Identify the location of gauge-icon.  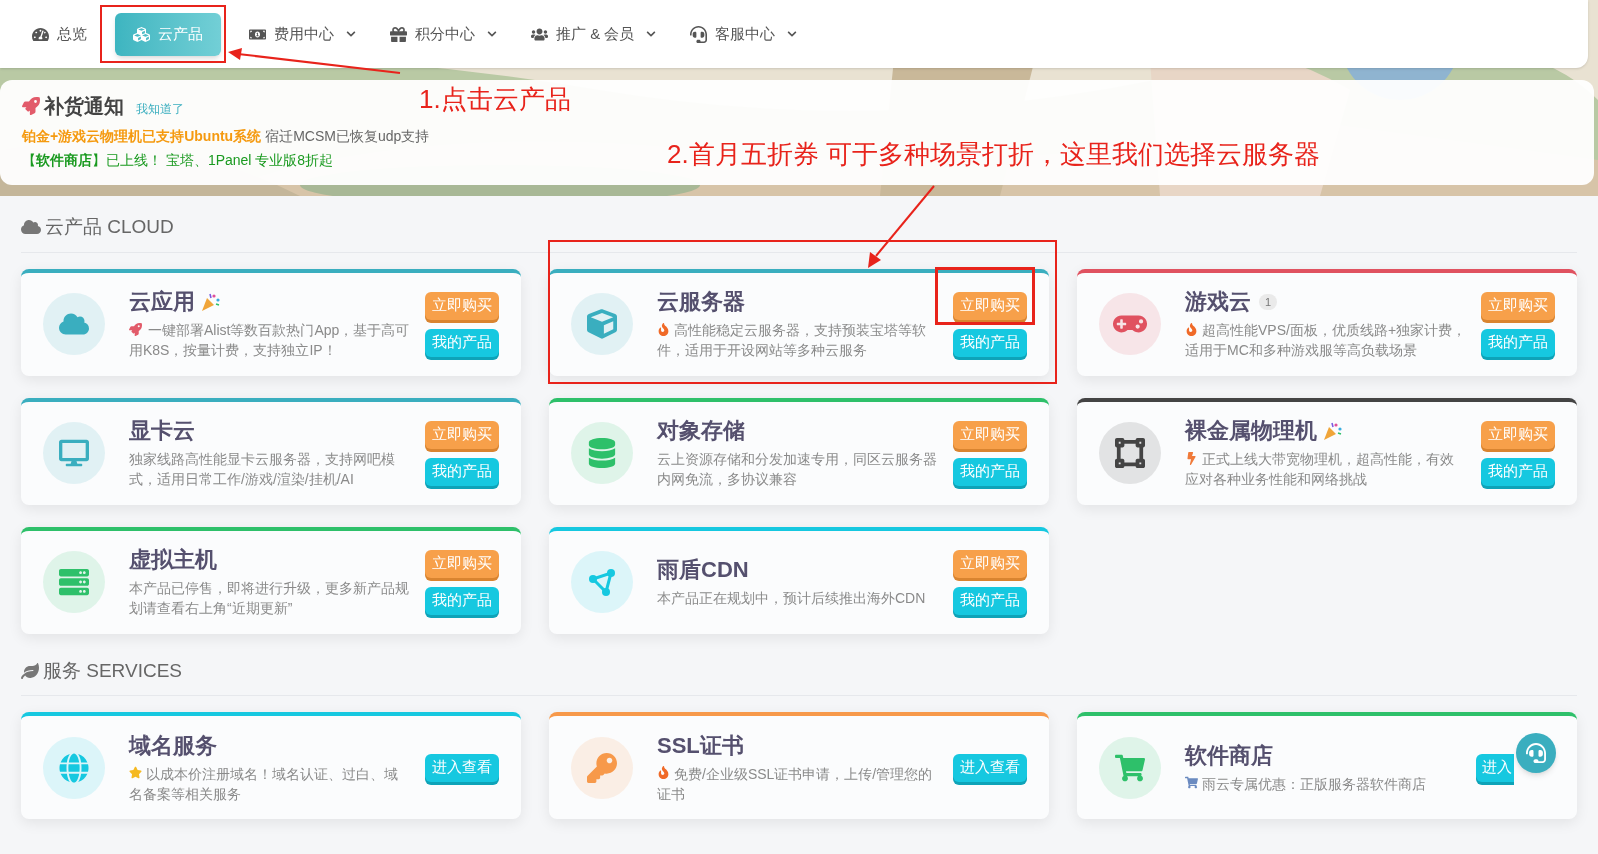
(40, 34).